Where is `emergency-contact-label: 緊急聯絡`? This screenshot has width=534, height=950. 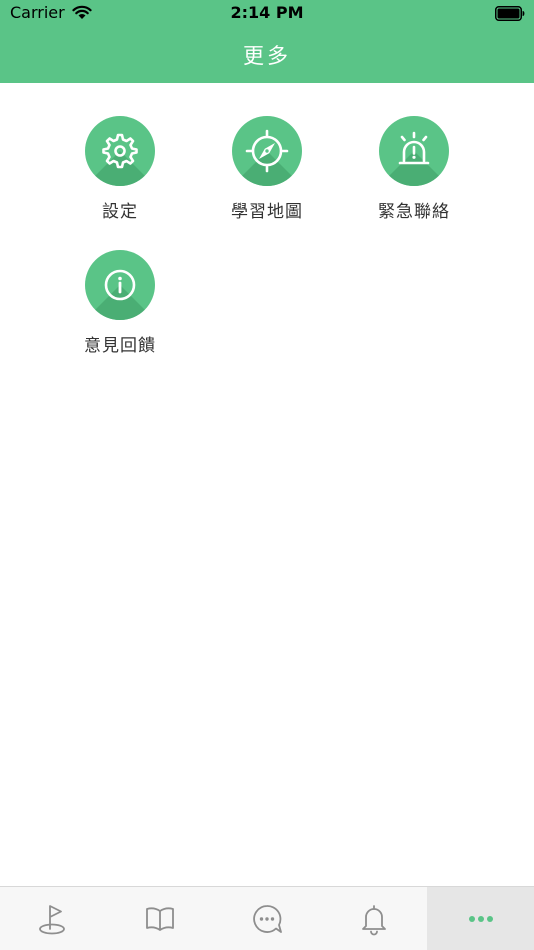
emergency-contact-label: 緊急聯絡 is located at coordinates (414, 212).